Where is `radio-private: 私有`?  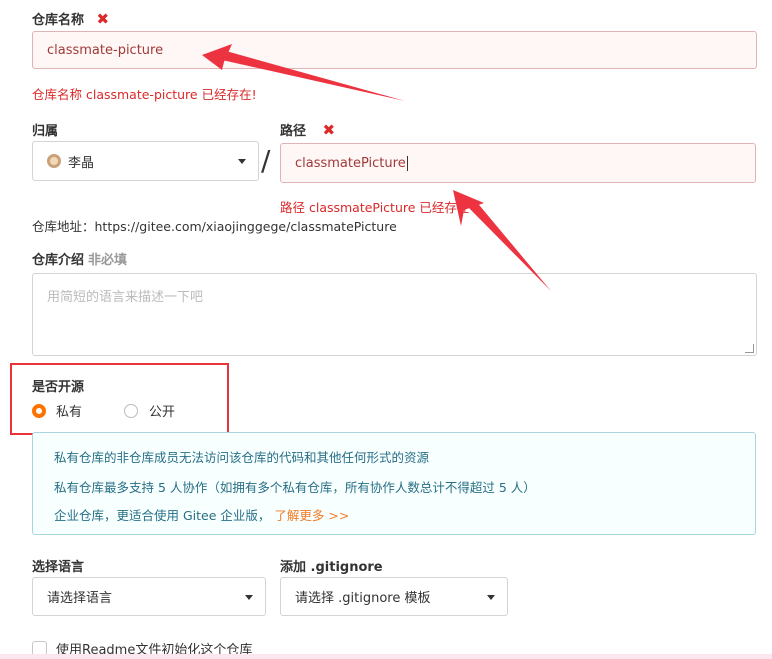 radio-private: 私有 is located at coordinates (57, 410).